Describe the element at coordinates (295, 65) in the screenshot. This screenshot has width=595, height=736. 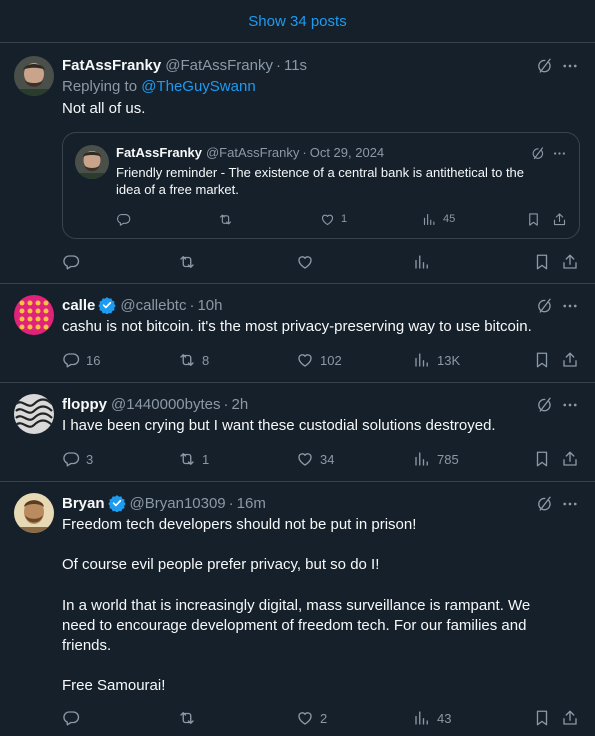
I see `timestamp: 11s` at that location.